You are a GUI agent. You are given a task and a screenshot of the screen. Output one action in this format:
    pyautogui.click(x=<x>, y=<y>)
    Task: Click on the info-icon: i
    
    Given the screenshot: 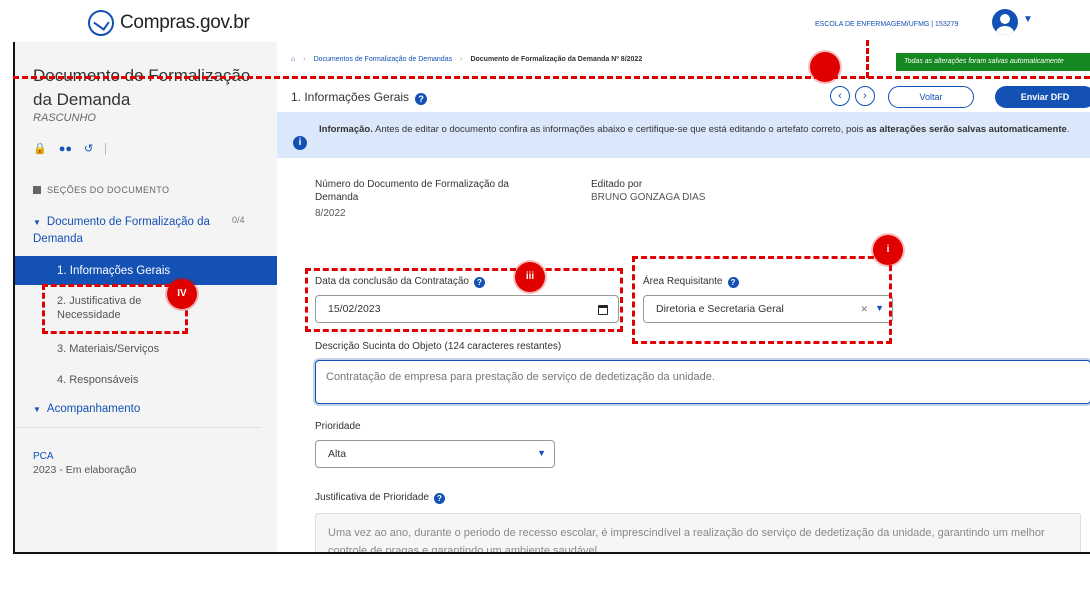 What is the action you would take?
    pyautogui.click(x=300, y=143)
    